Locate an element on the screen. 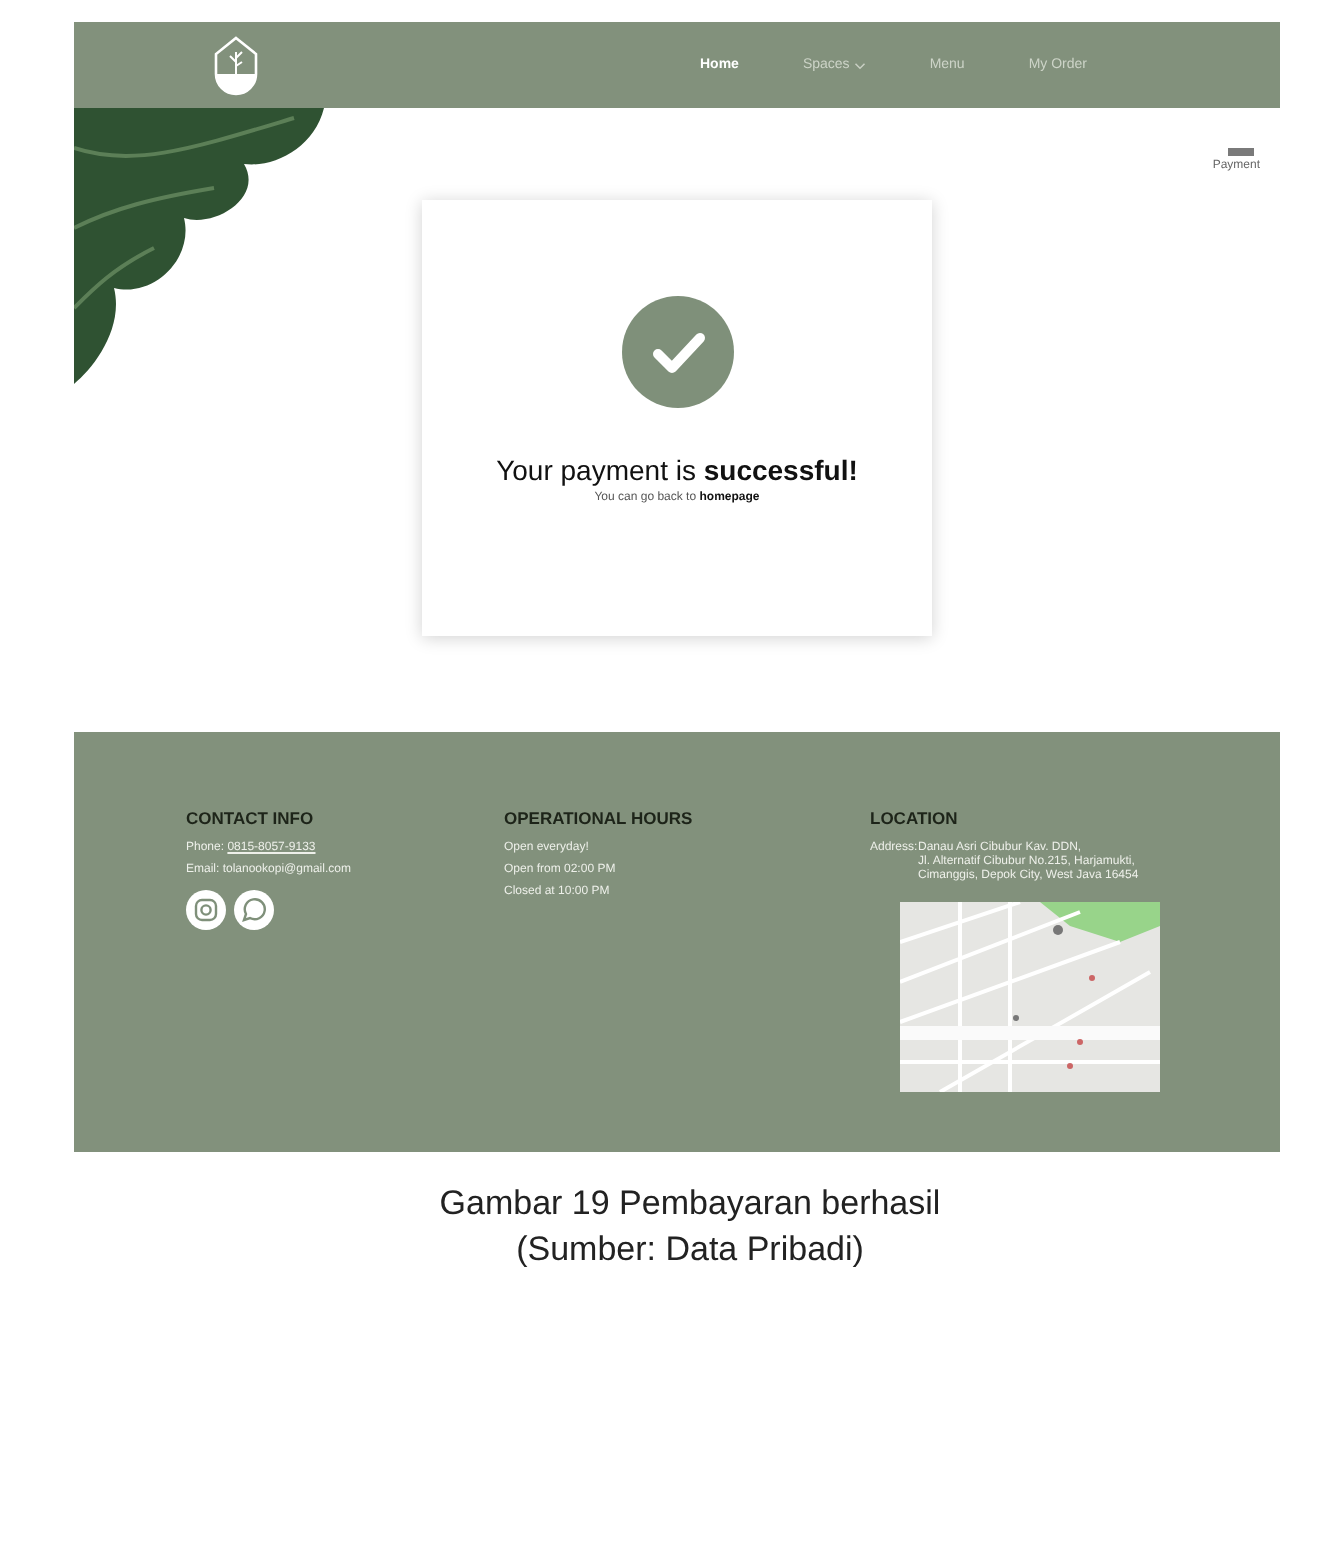 The width and height of the screenshot is (1340, 1552). footer-heading: OPERATIONAL HOURS is located at coordinates (599, 818).